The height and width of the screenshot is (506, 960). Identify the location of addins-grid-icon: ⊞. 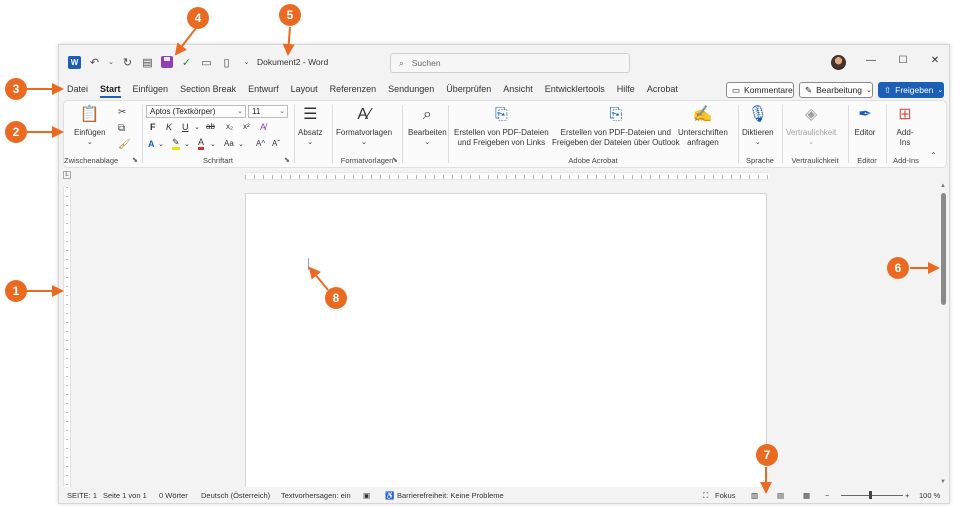
(905, 114).